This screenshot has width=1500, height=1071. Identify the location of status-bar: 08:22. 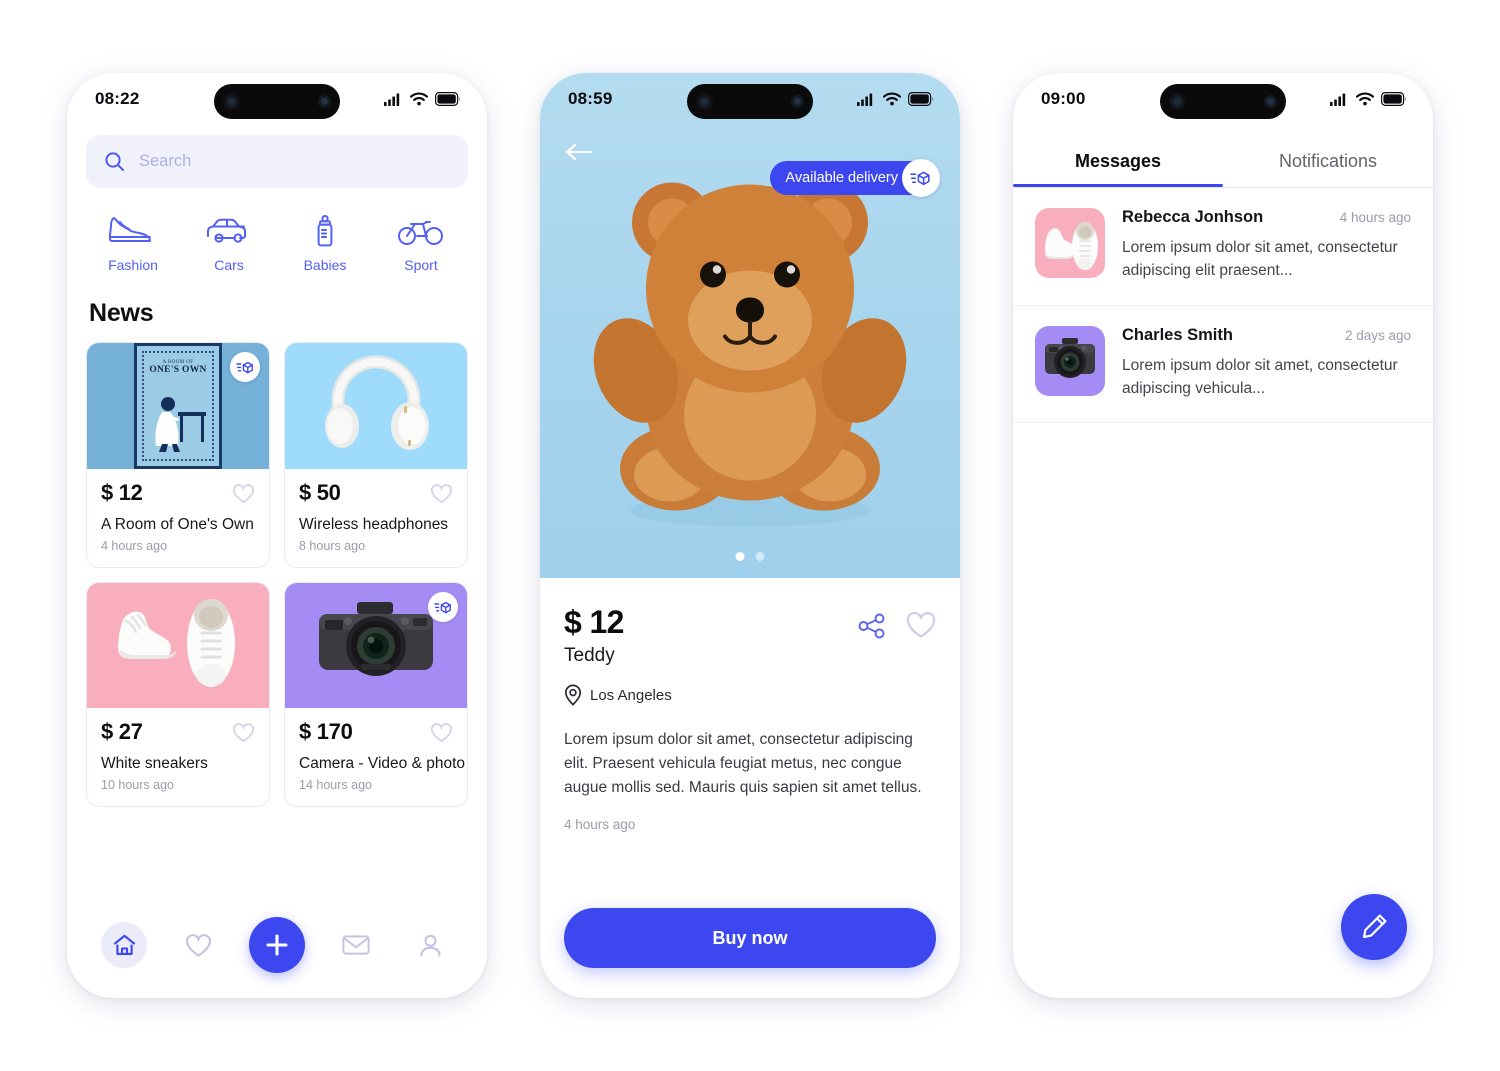
(277, 99).